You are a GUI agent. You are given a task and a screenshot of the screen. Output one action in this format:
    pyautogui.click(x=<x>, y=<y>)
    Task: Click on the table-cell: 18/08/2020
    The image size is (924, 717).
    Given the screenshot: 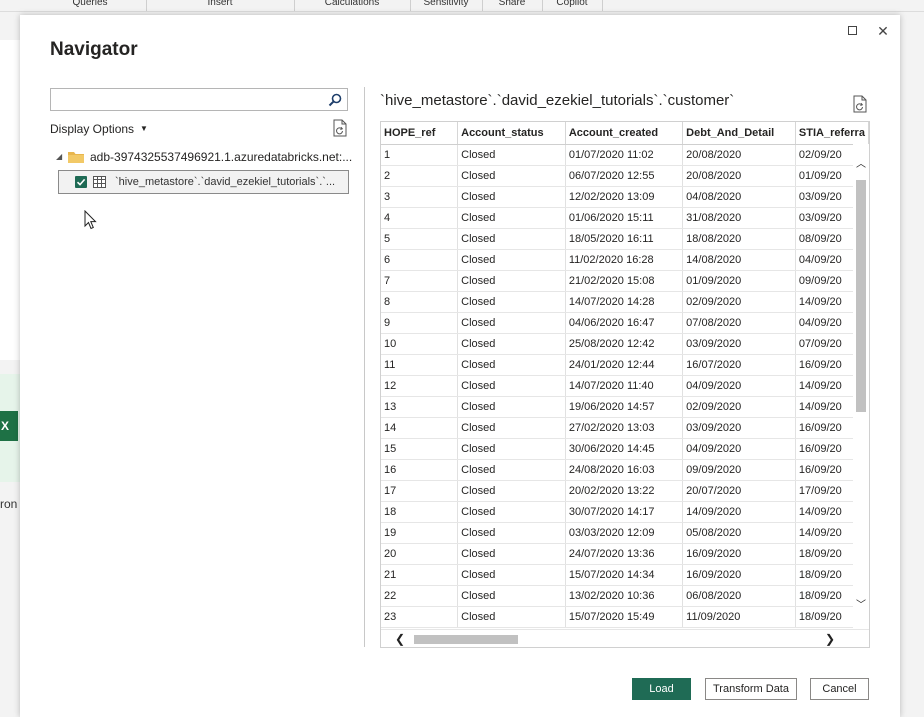 What is the action you would take?
    pyautogui.click(x=739, y=239)
    